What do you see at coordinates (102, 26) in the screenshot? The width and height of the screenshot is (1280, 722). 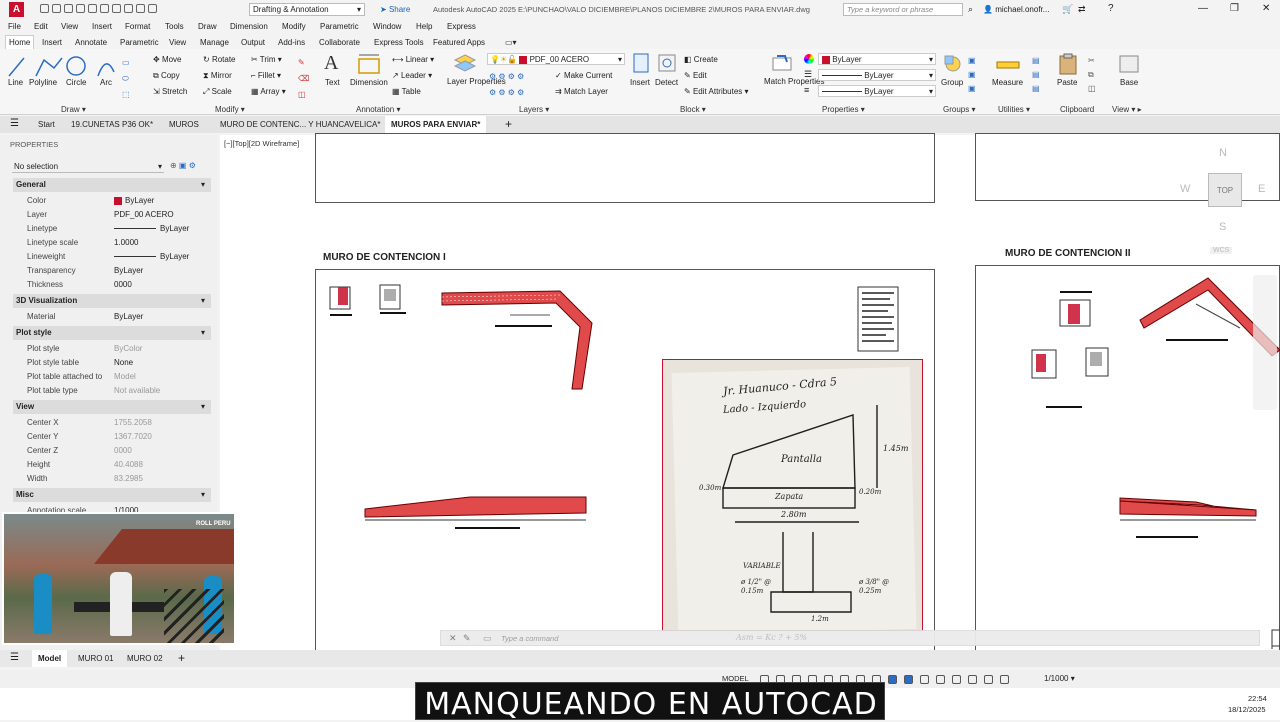 I see `menu-insert: Insert` at bounding box center [102, 26].